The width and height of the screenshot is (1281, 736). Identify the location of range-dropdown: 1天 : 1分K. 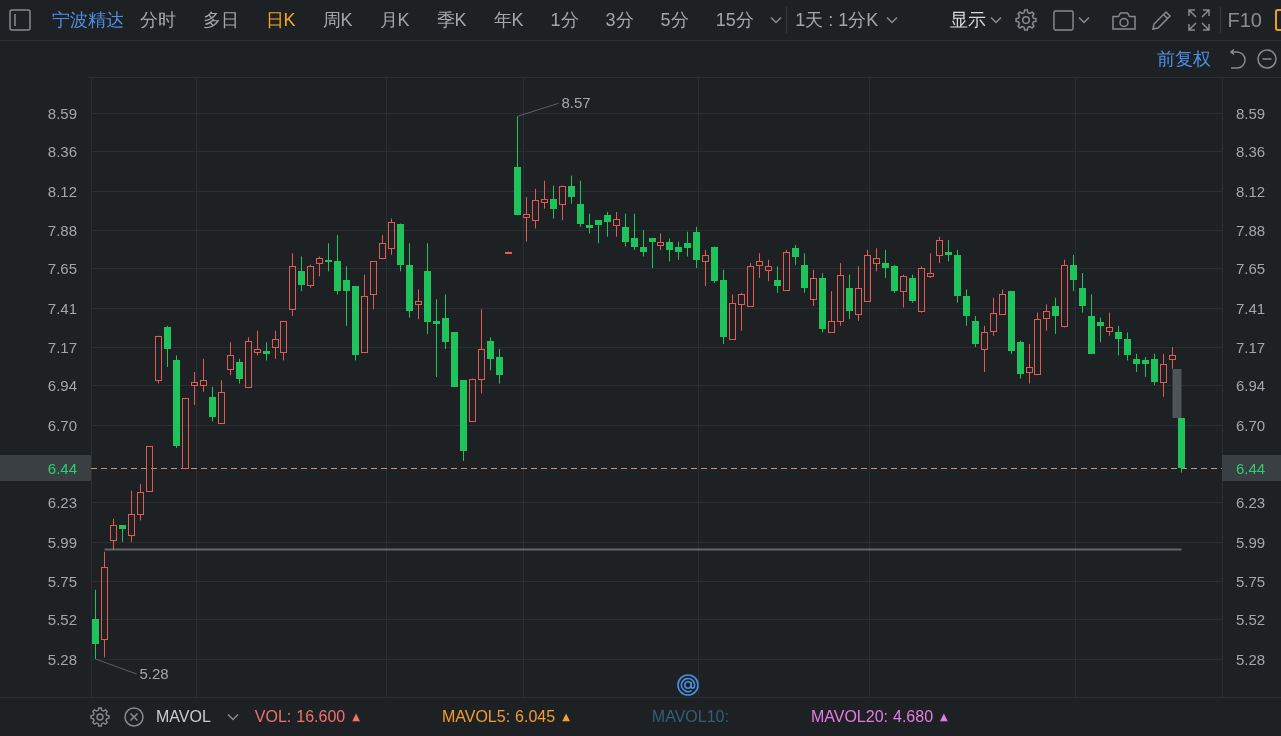
(847, 20).